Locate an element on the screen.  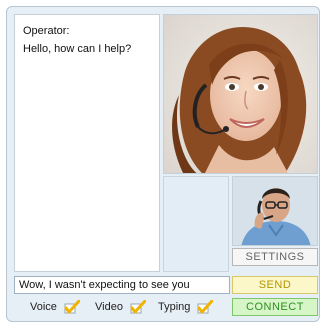
video-label: Video is located at coordinates (109, 307).